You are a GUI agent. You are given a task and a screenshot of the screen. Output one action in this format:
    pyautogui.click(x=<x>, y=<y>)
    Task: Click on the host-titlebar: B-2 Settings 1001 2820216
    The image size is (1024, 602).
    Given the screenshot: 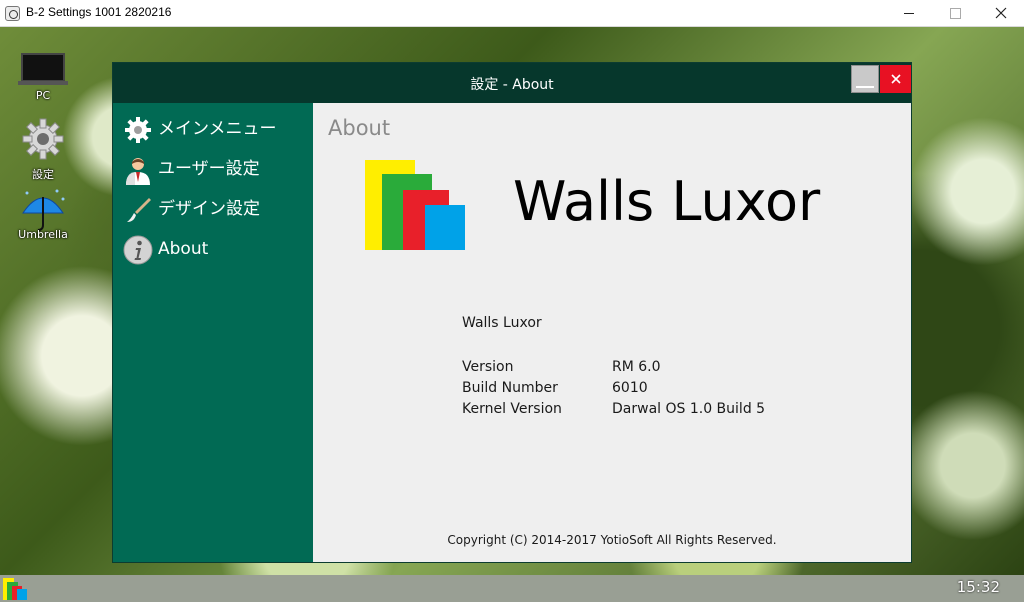 What is the action you would take?
    pyautogui.click(x=512, y=13)
    